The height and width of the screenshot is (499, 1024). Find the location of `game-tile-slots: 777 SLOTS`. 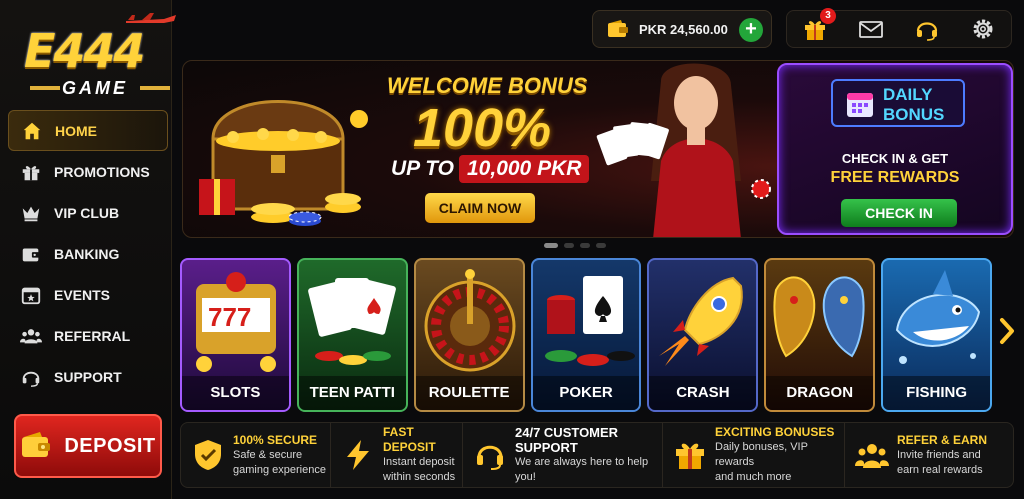

game-tile-slots: 777 SLOTS is located at coordinates (235, 335).